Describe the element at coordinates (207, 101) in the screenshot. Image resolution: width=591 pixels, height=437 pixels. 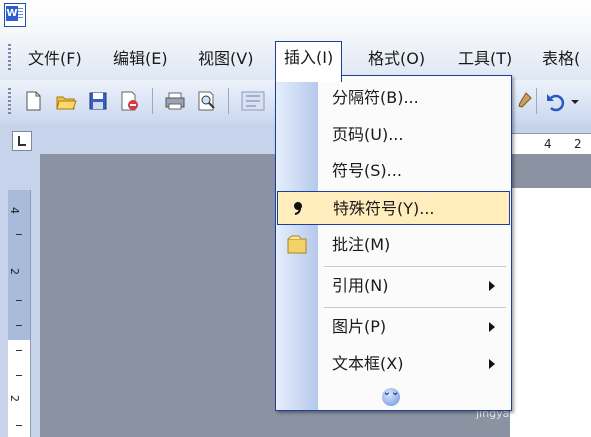
I see `print-preview-icon` at that location.